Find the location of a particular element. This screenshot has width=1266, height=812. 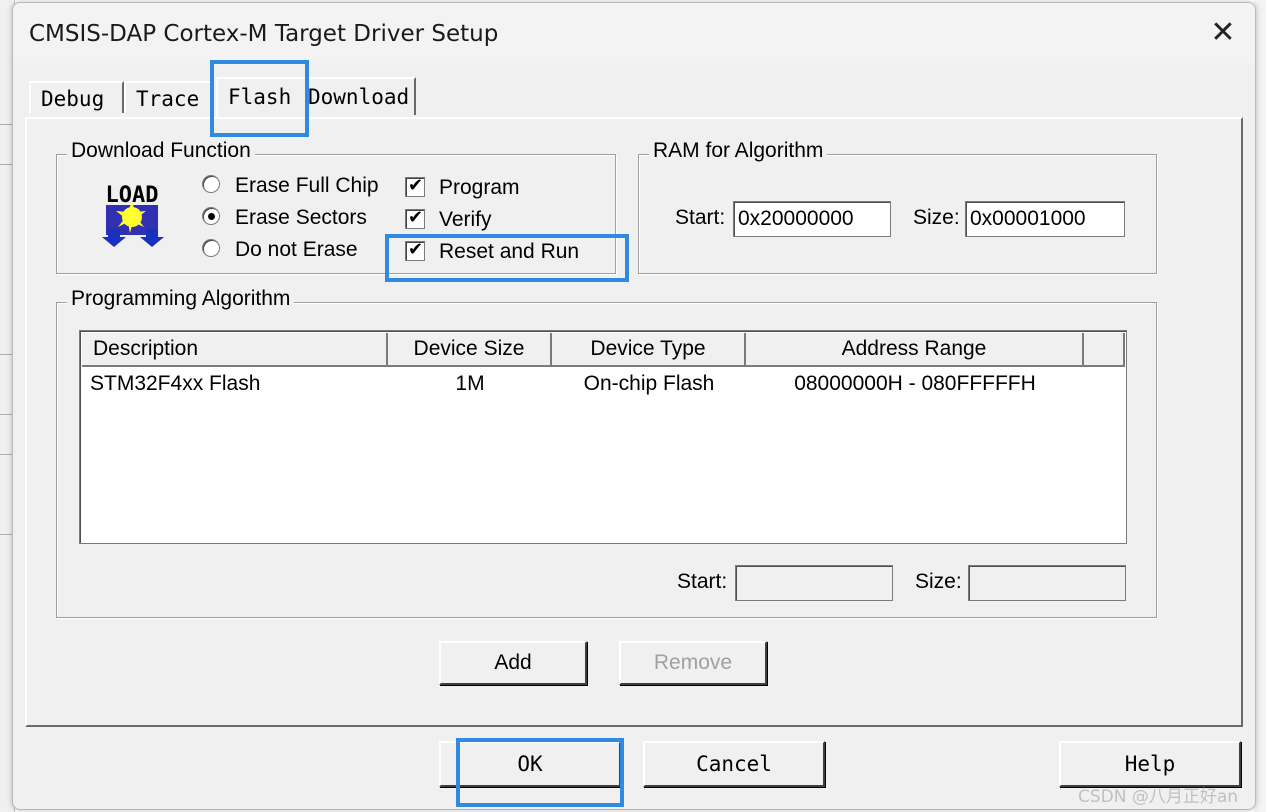

column-header-device-size: Device Size is located at coordinates (470, 350).